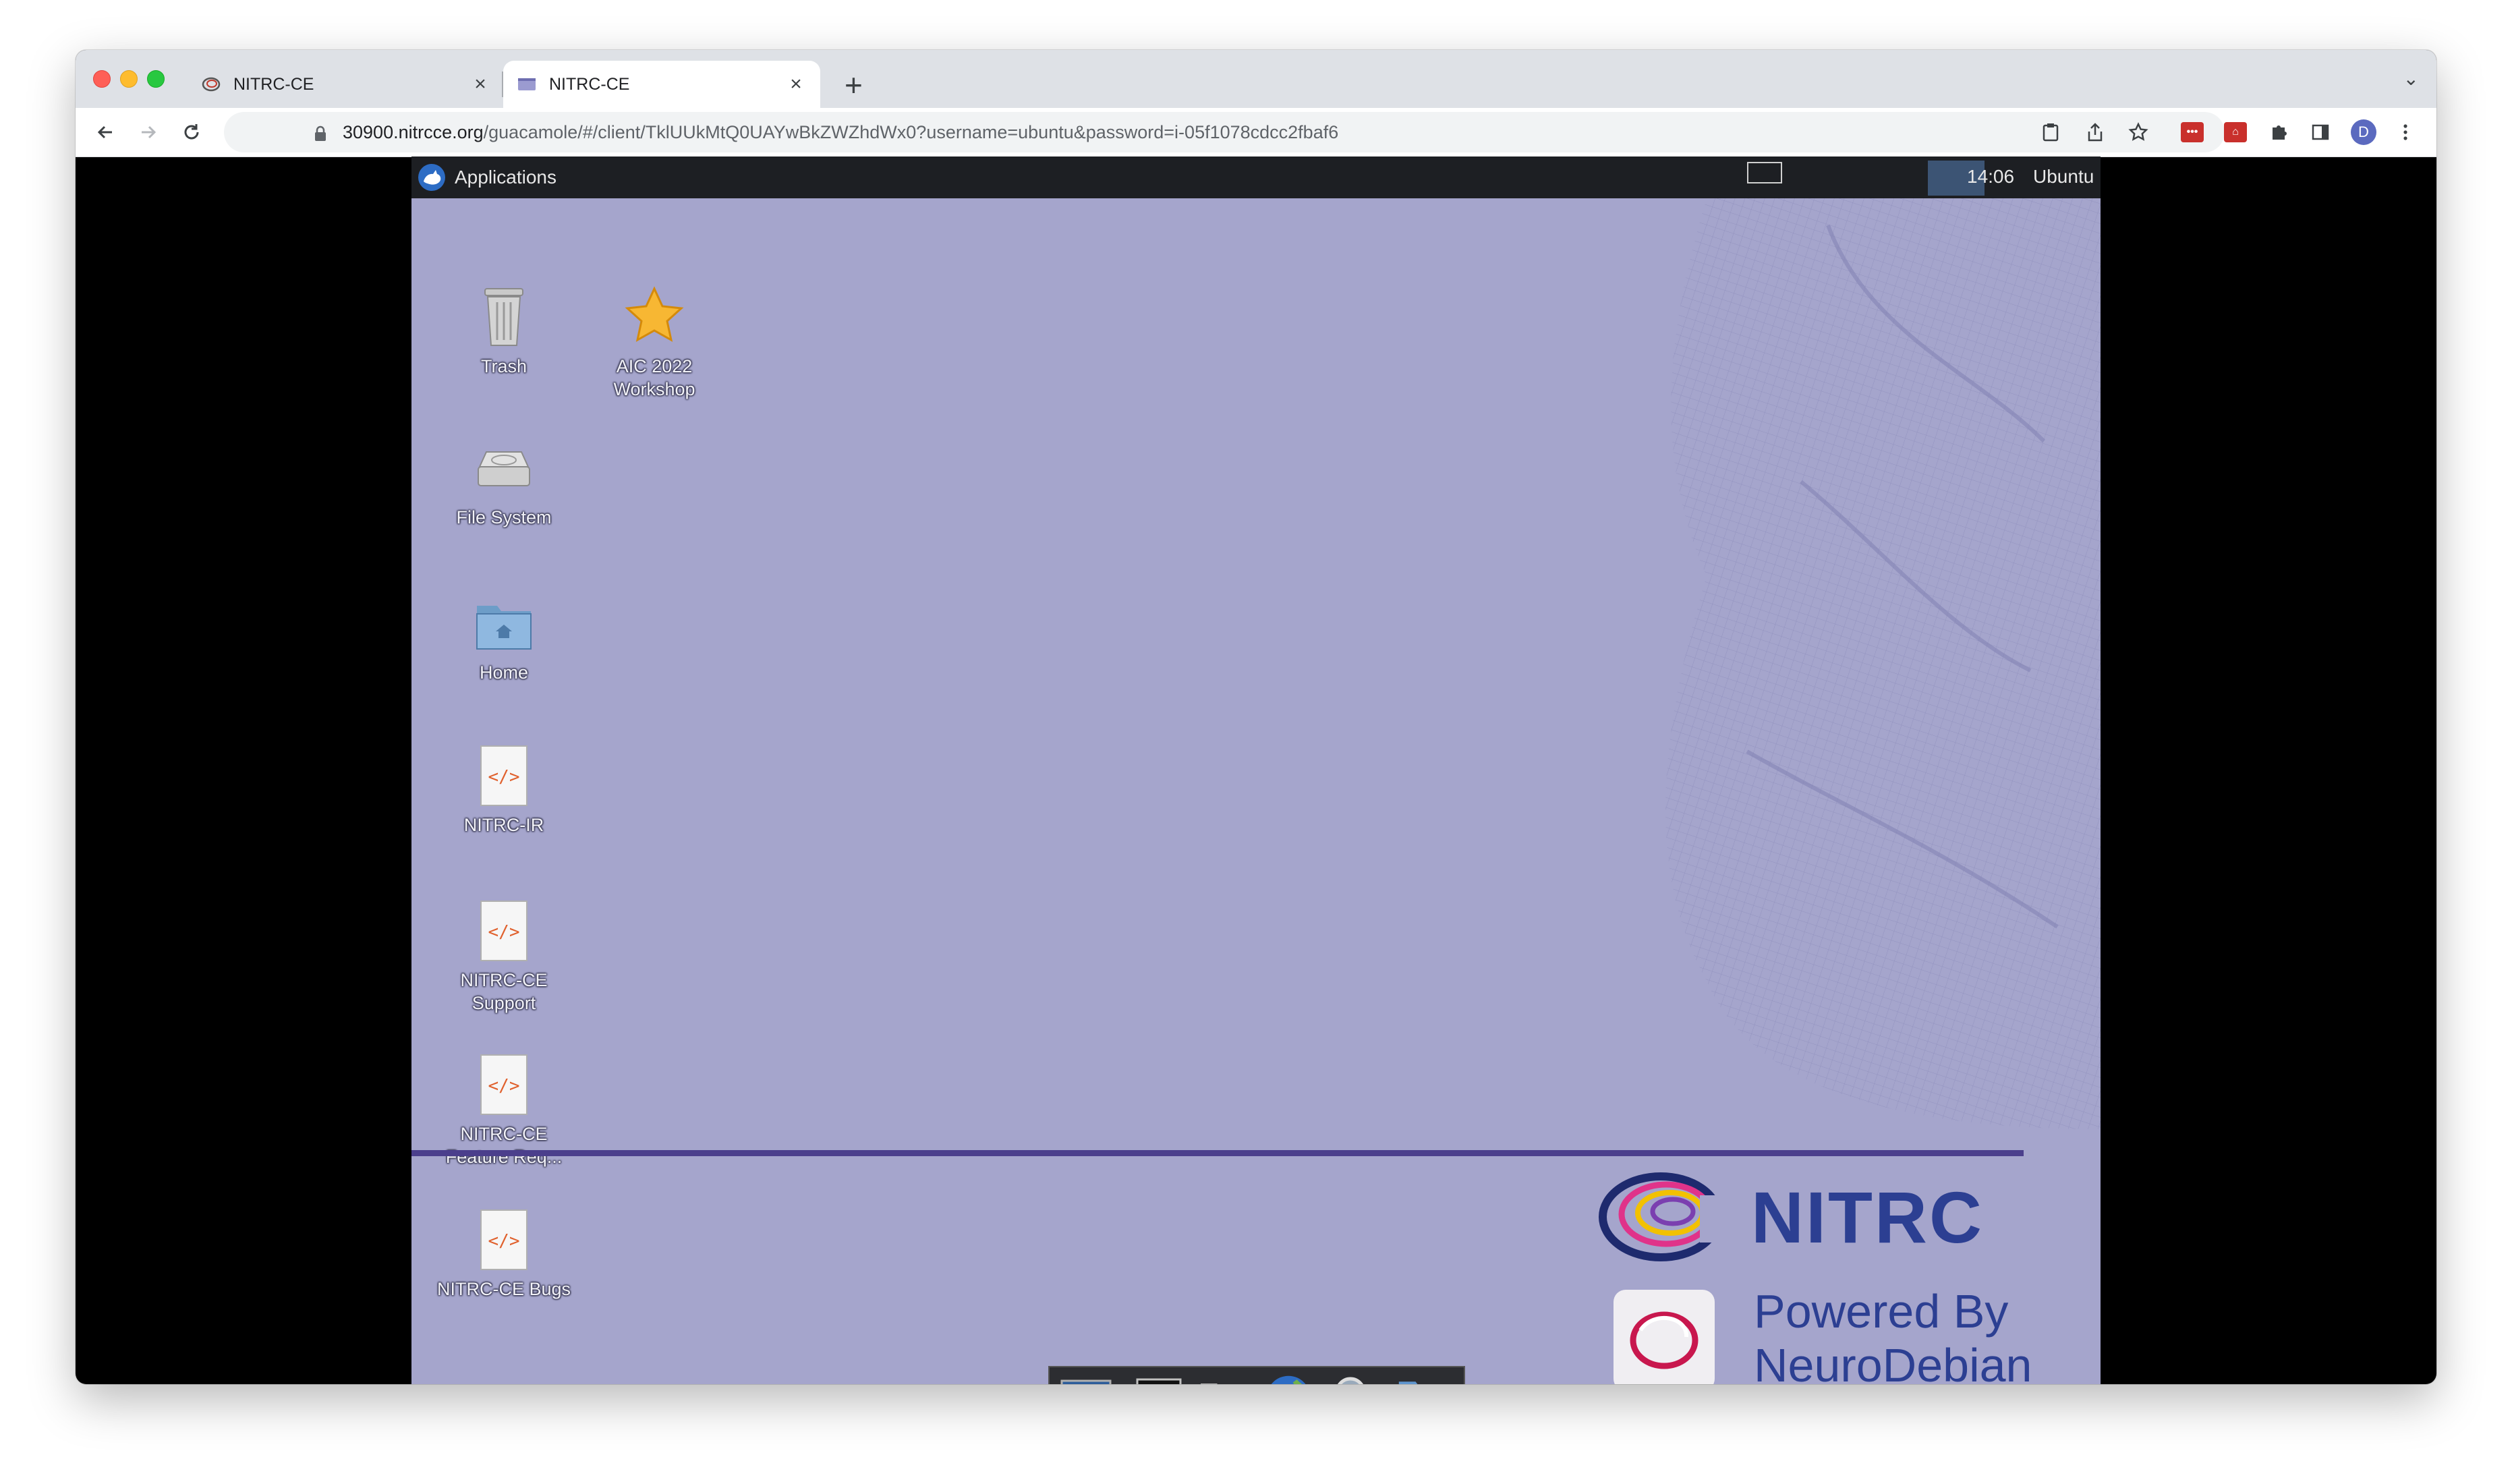 The image size is (2512, 1484). I want to click on forward-button, so click(149, 132).